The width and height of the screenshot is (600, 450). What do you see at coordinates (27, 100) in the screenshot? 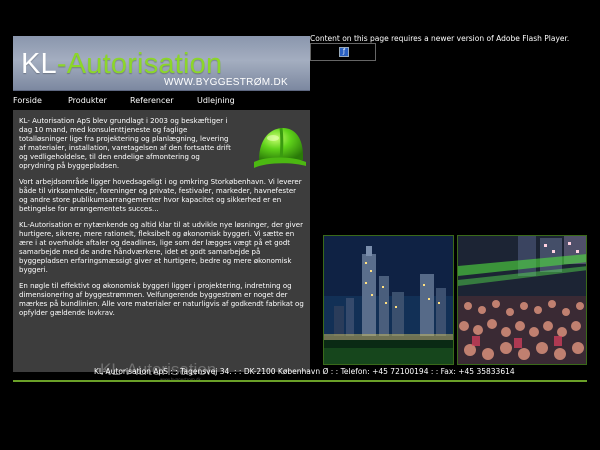
I see `nav-item-forside: Forside` at bounding box center [27, 100].